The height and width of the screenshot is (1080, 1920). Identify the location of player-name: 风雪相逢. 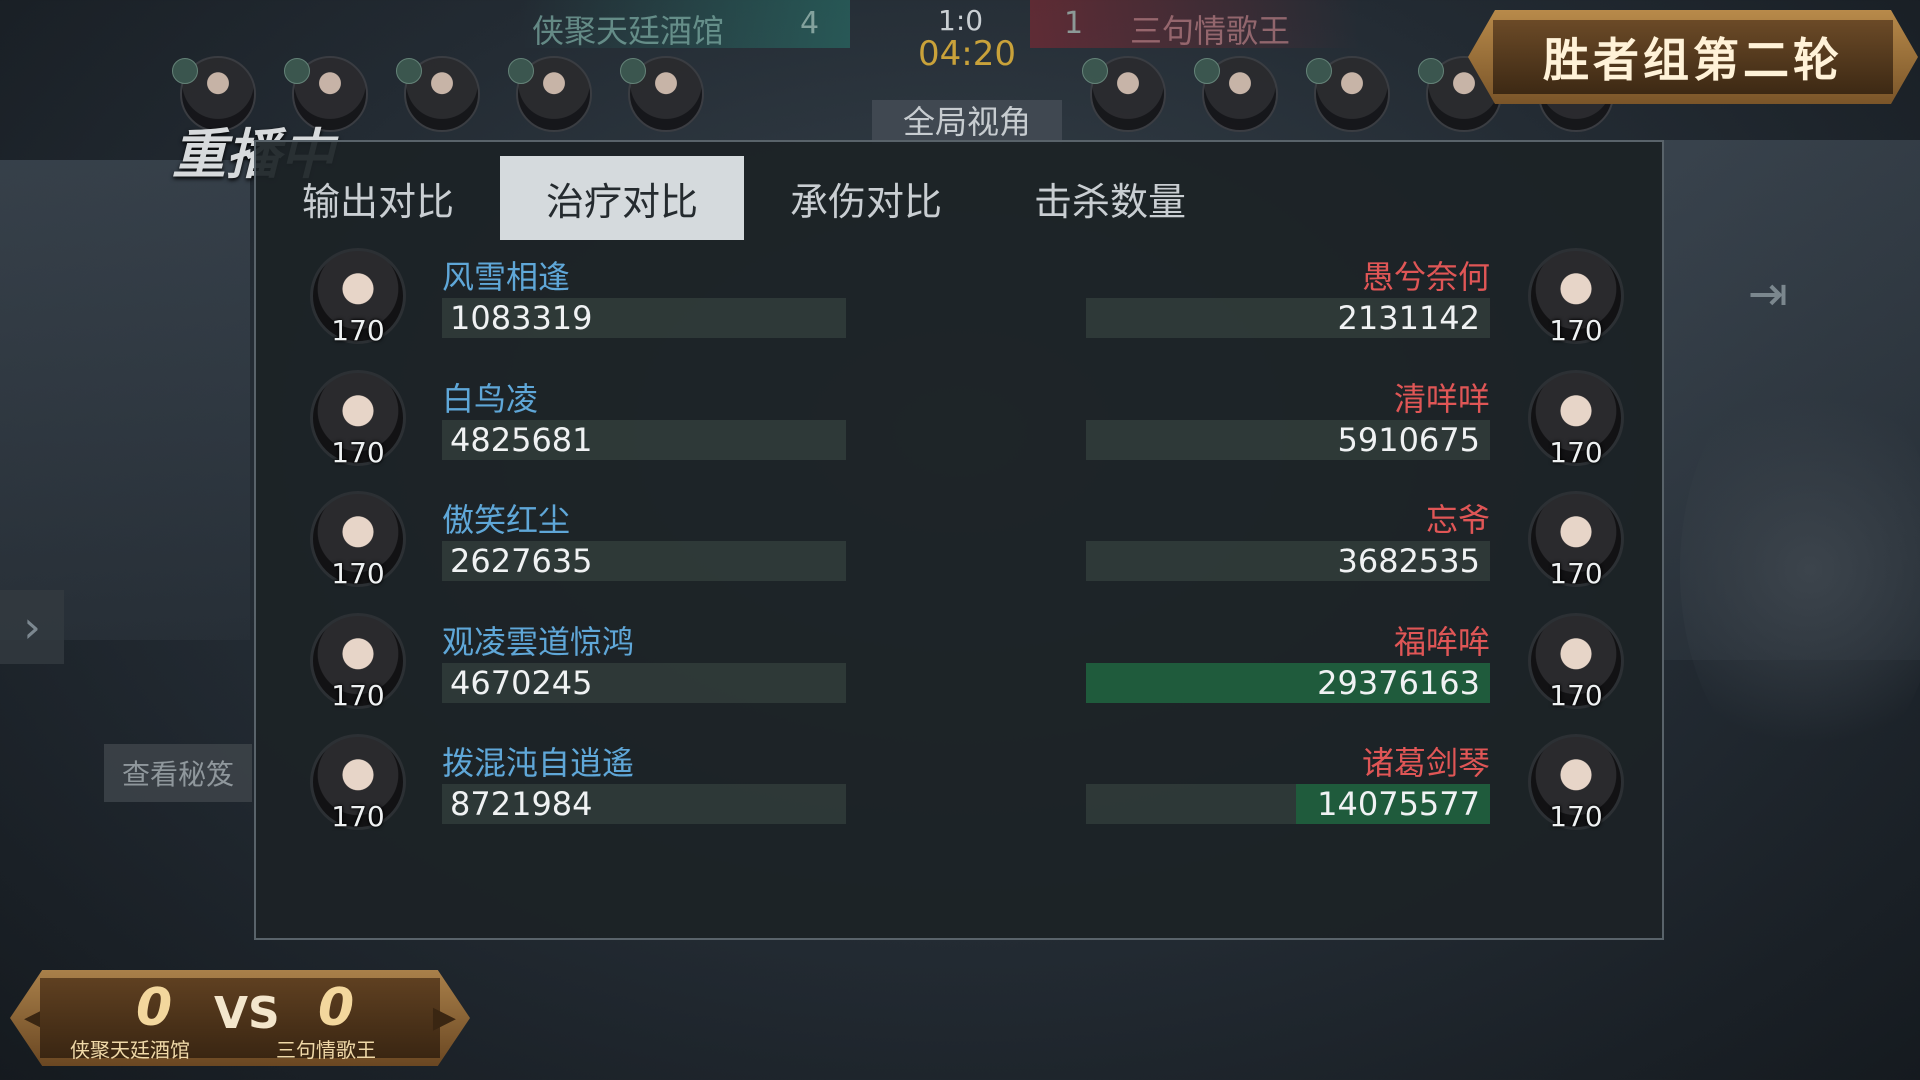
(506, 277).